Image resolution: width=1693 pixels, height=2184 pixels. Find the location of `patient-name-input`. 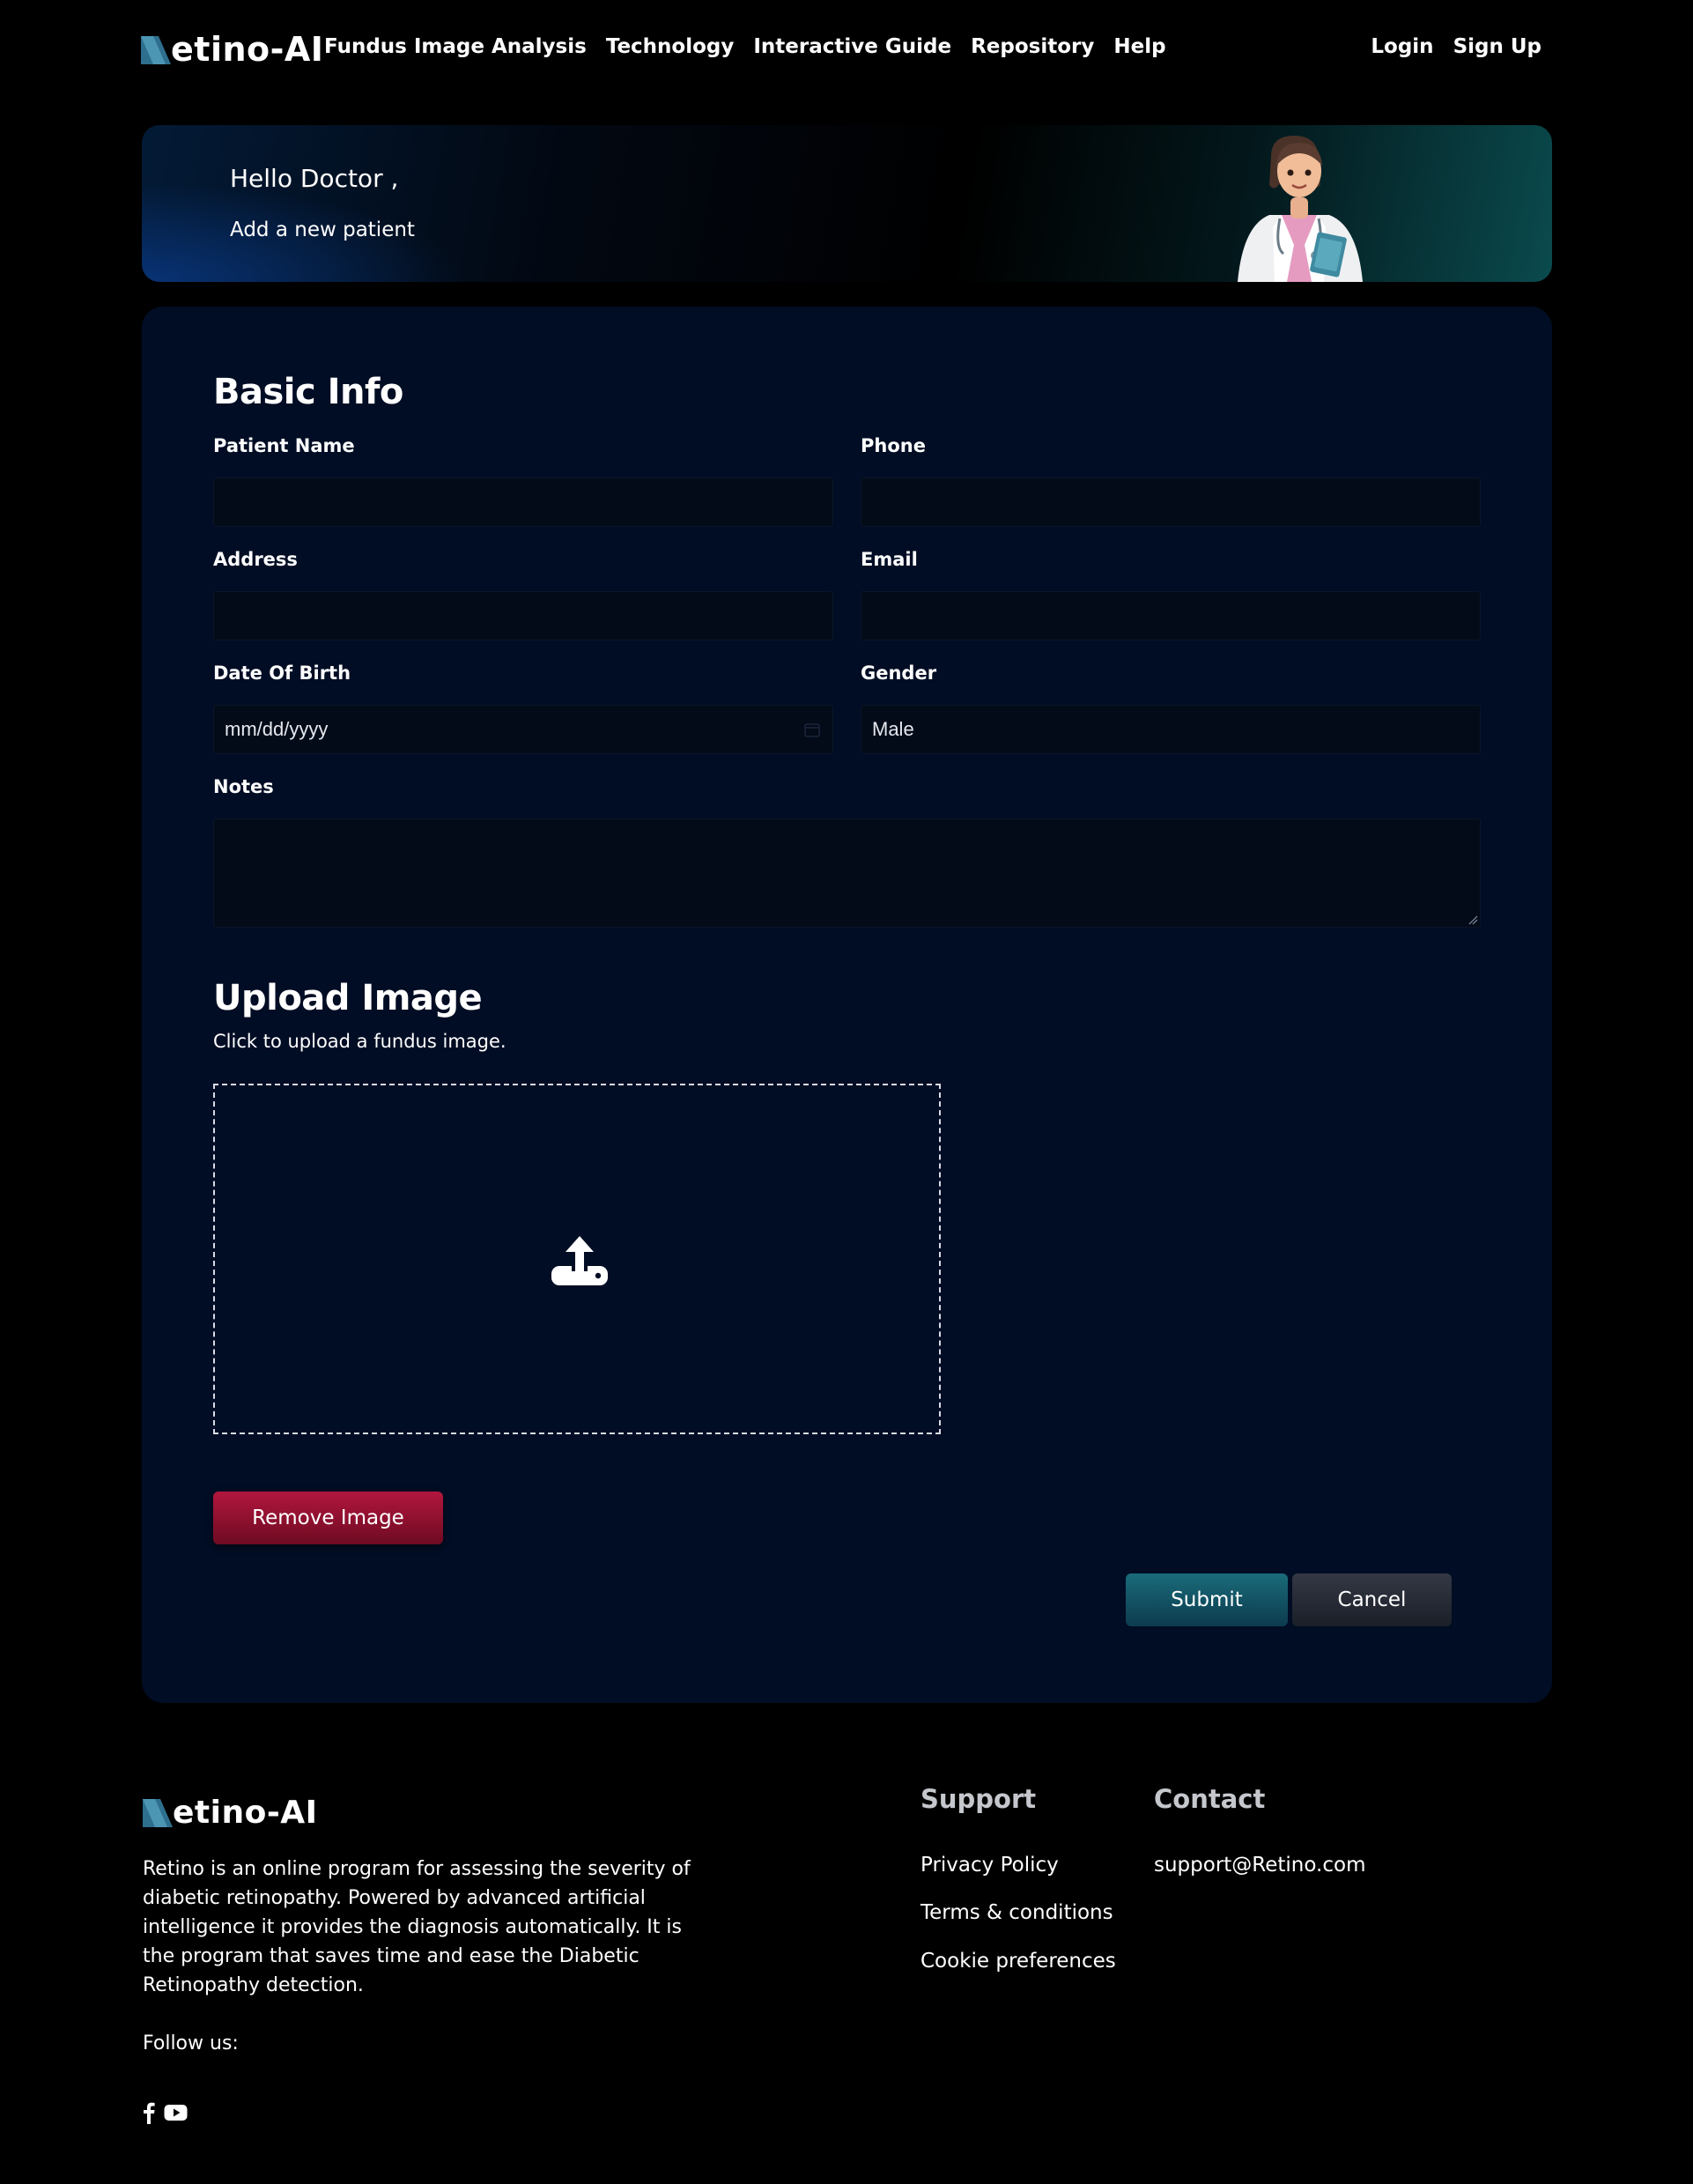

patient-name-input is located at coordinates (523, 502).